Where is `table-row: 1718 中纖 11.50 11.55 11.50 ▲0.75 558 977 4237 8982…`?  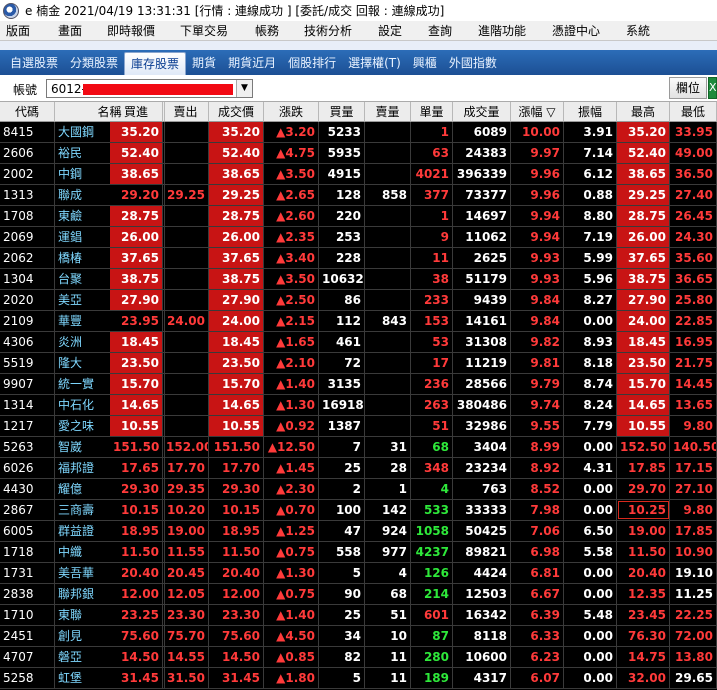
table-row: 1718 中纖 11.50 11.55 11.50 ▲0.75 558 977 4237 8982… is located at coordinates (358, 552).